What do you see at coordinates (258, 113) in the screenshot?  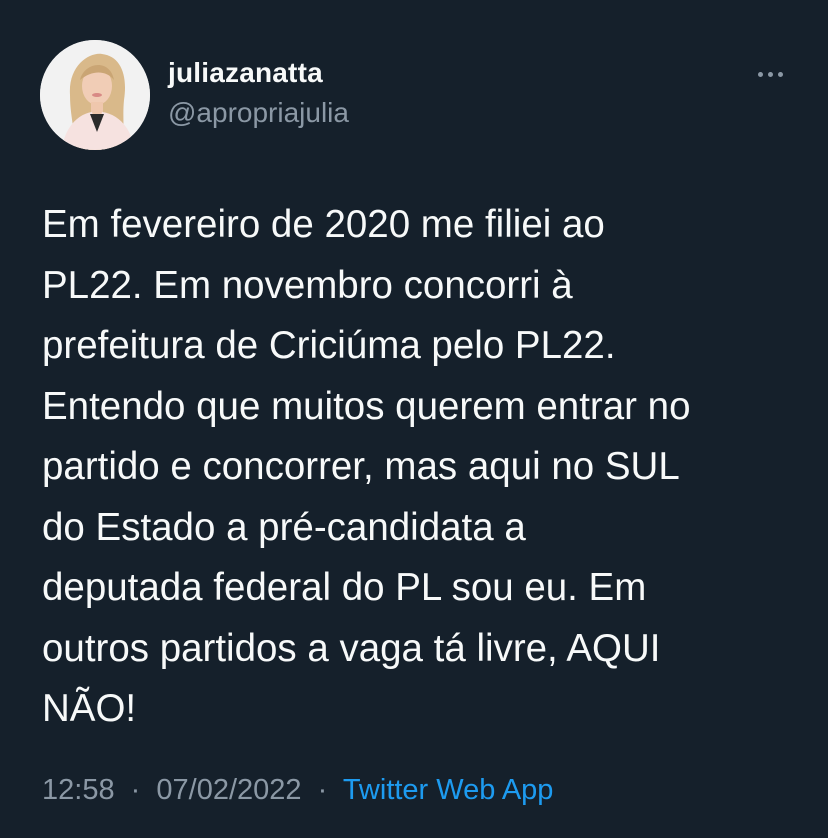 I see `username-handle: @apropriajulia` at bounding box center [258, 113].